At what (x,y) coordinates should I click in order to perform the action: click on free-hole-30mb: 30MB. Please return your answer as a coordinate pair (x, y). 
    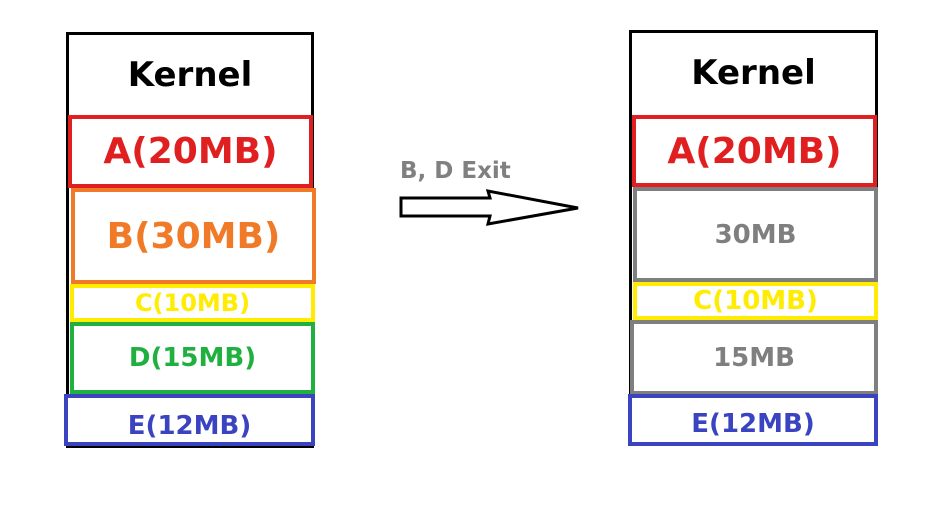
    Looking at the image, I should click on (755, 234).